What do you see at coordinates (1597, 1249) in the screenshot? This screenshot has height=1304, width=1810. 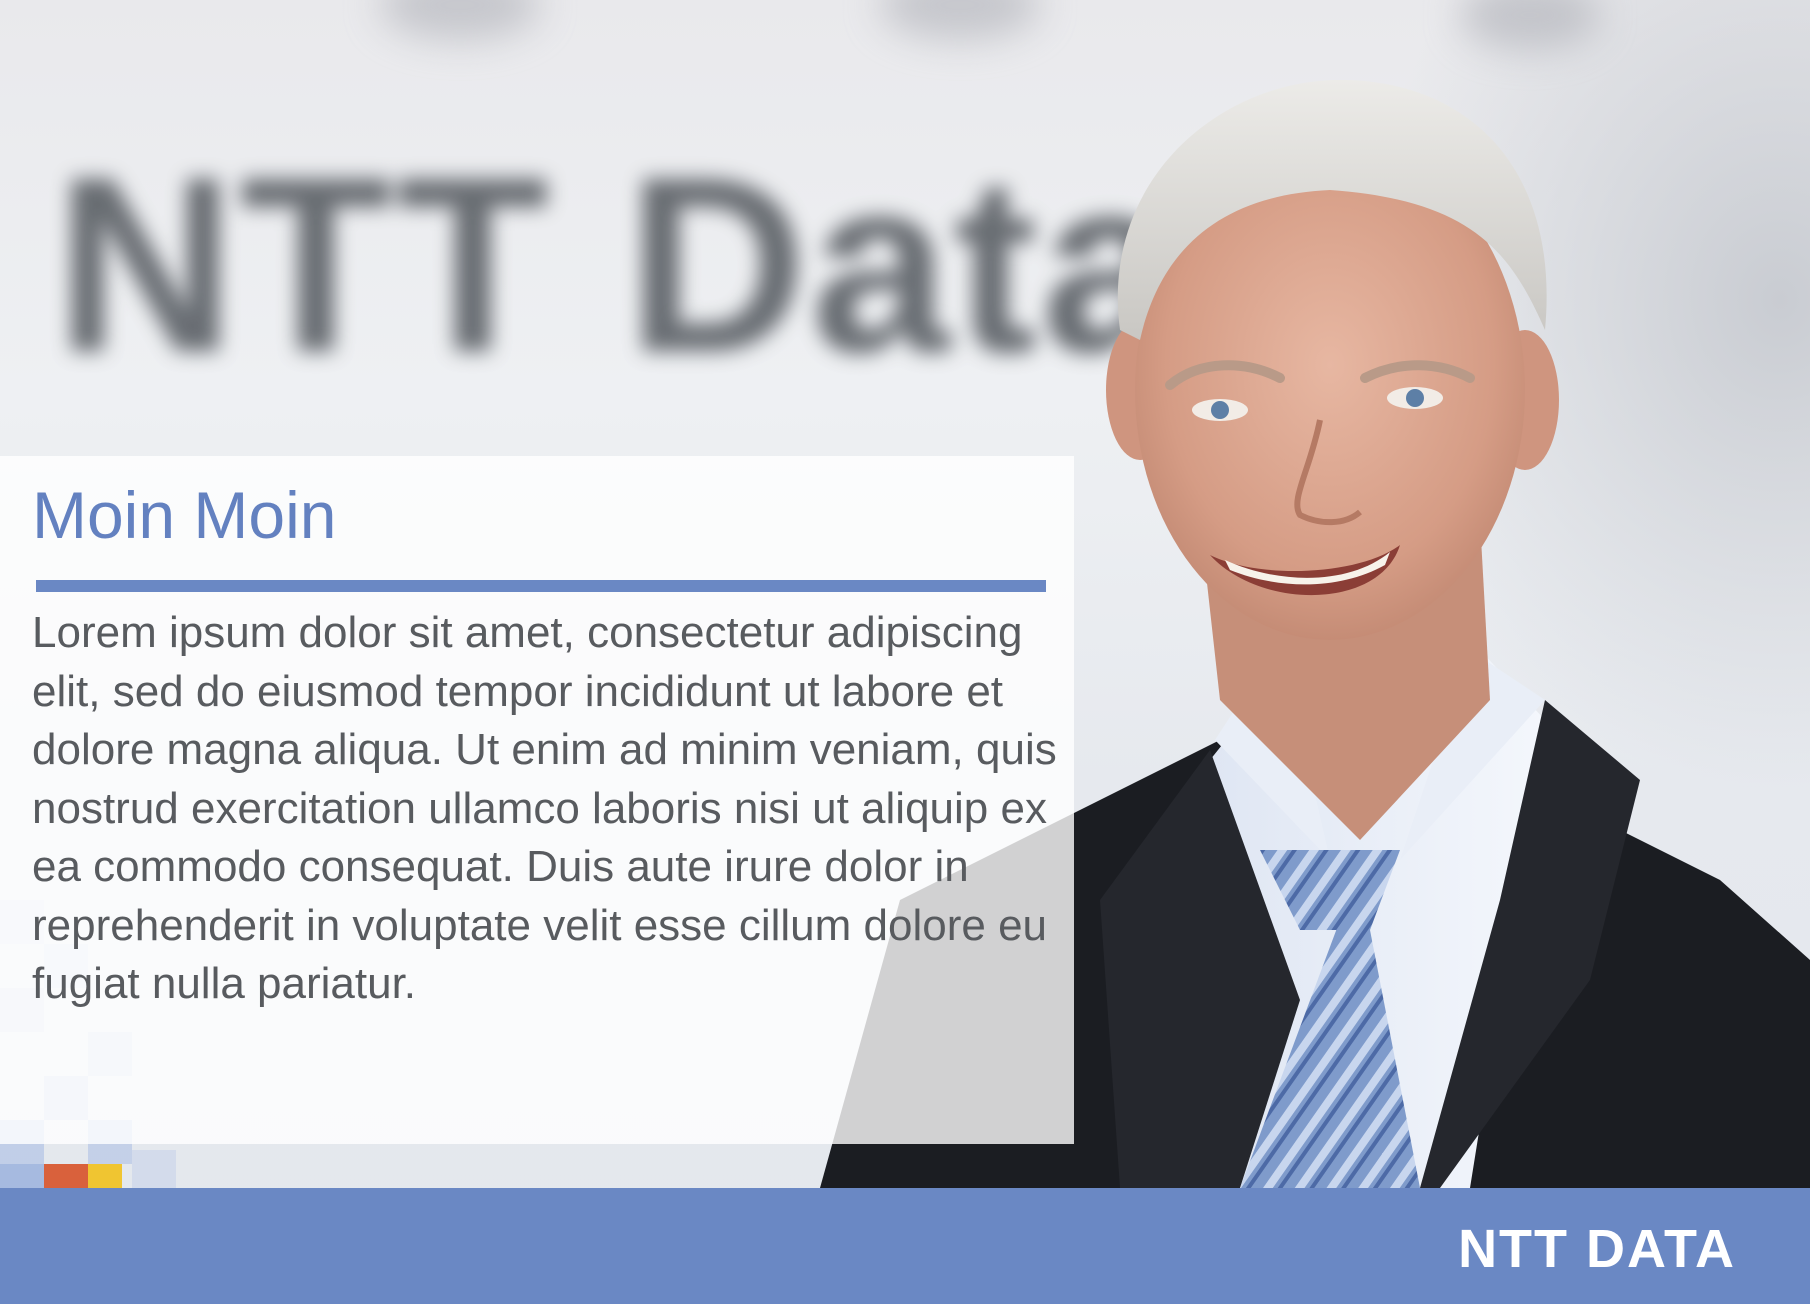 I see `company-logo: NTT DATA` at bounding box center [1597, 1249].